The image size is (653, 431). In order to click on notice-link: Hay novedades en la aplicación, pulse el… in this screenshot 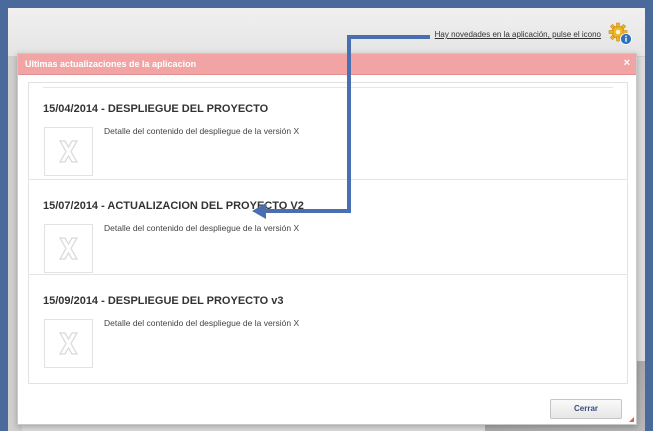, I will do `click(518, 34)`.